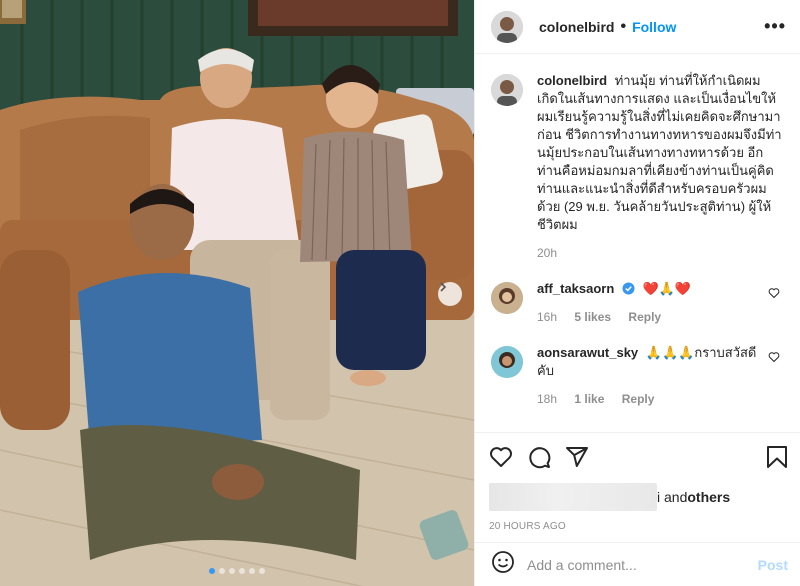  I want to click on liked-by-blurred, so click(573, 497).